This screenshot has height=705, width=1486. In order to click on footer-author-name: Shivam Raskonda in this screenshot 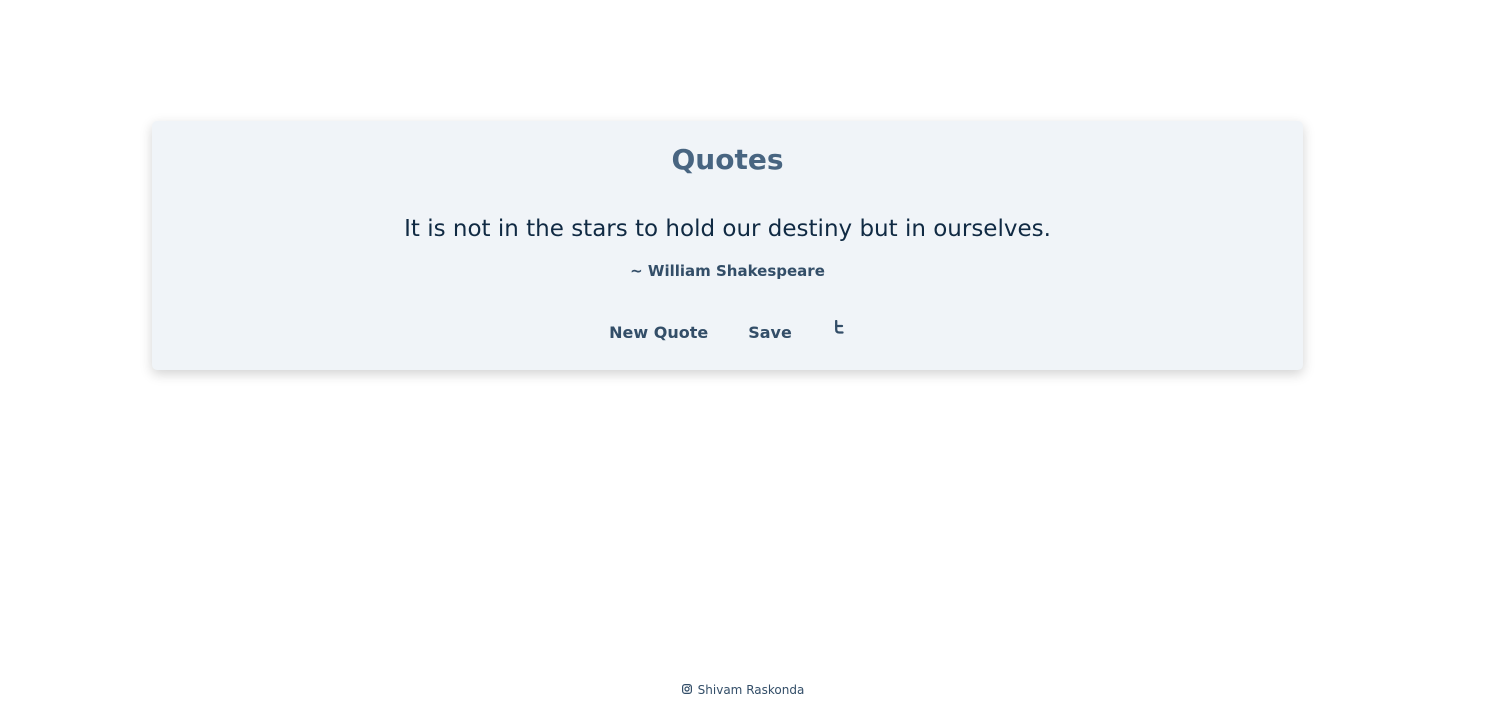, I will do `click(751, 690)`.